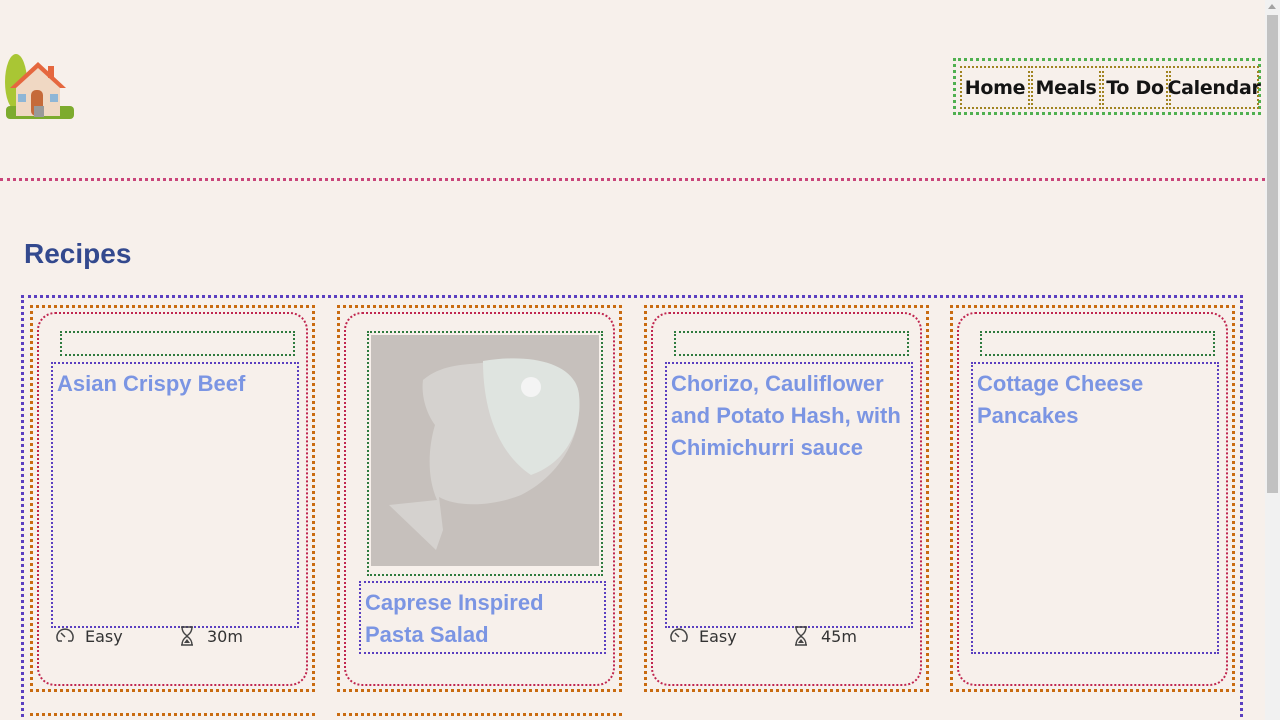 The image size is (1280, 720). Describe the element at coordinates (1214, 87) in the screenshot. I see `nav-calendar: Calendar` at that location.